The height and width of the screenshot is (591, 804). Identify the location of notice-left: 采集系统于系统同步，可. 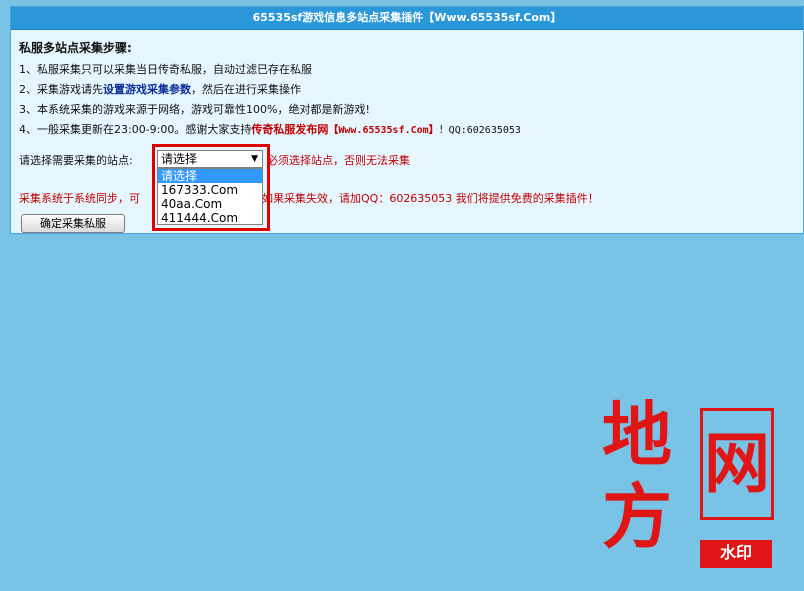
(79, 198).